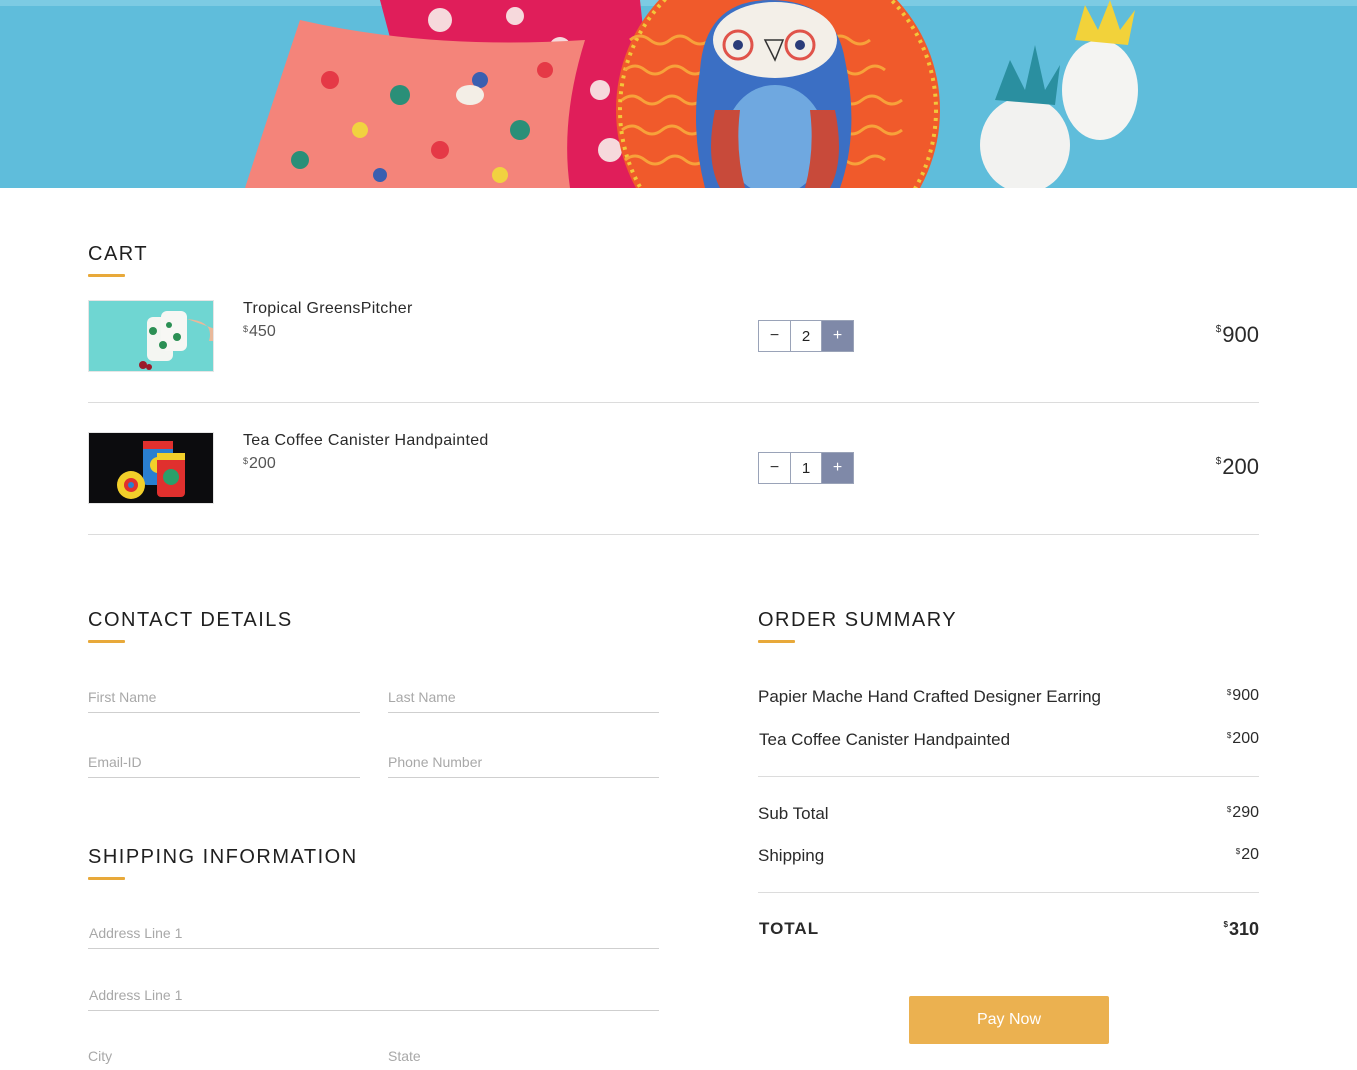 This screenshot has height=1070, width=1357. Describe the element at coordinates (791, 855) in the screenshot. I see `shipping-label: Shipping` at that location.